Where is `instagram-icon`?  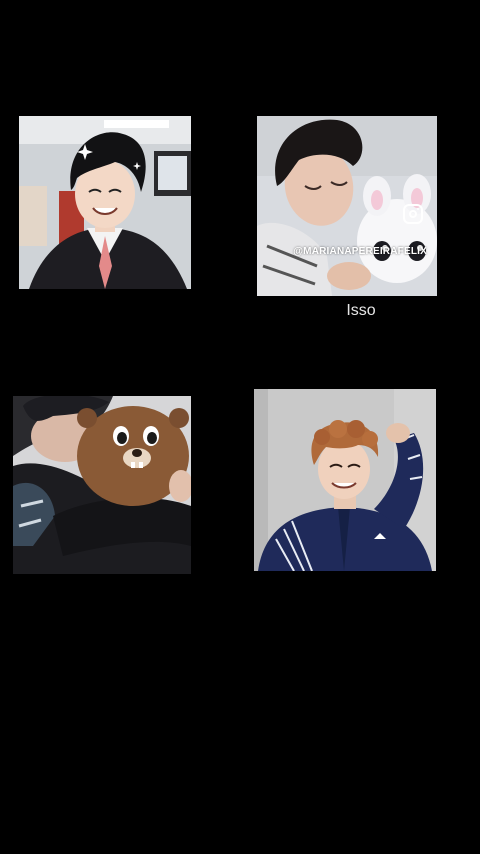
instagram-icon is located at coordinates (413, 214).